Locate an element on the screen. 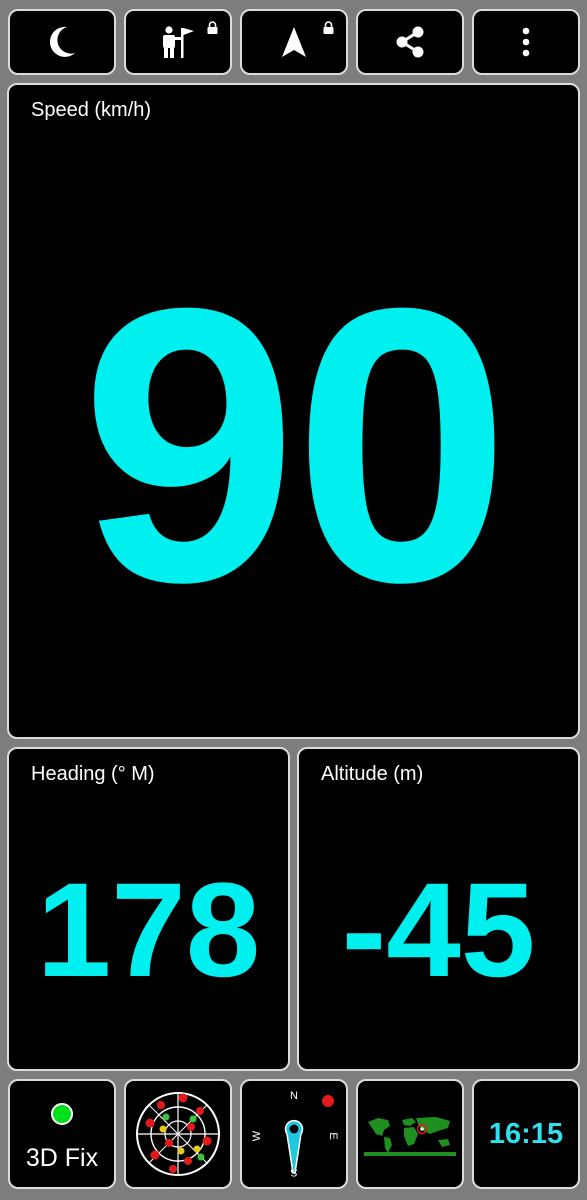 The width and height of the screenshot is (587, 1200). night-mode-button is located at coordinates (62, 42).